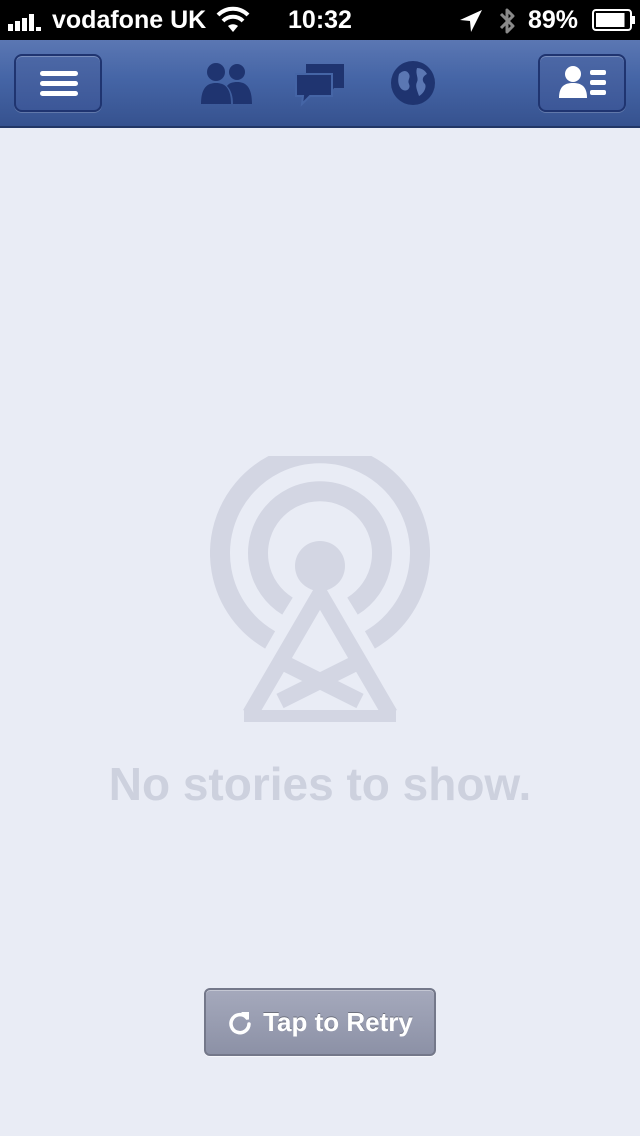 The height and width of the screenshot is (1136, 640). I want to click on contacts-list-icon, so click(582, 82).